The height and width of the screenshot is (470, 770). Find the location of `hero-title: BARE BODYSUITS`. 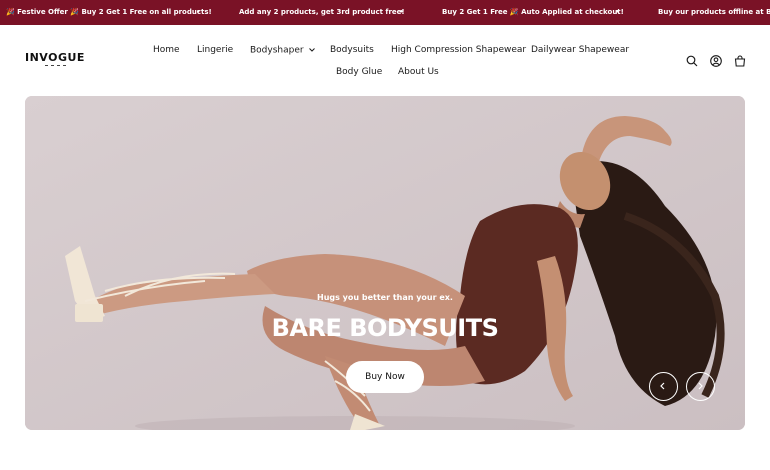

hero-title: BARE BODYSUITS is located at coordinates (385, 328).